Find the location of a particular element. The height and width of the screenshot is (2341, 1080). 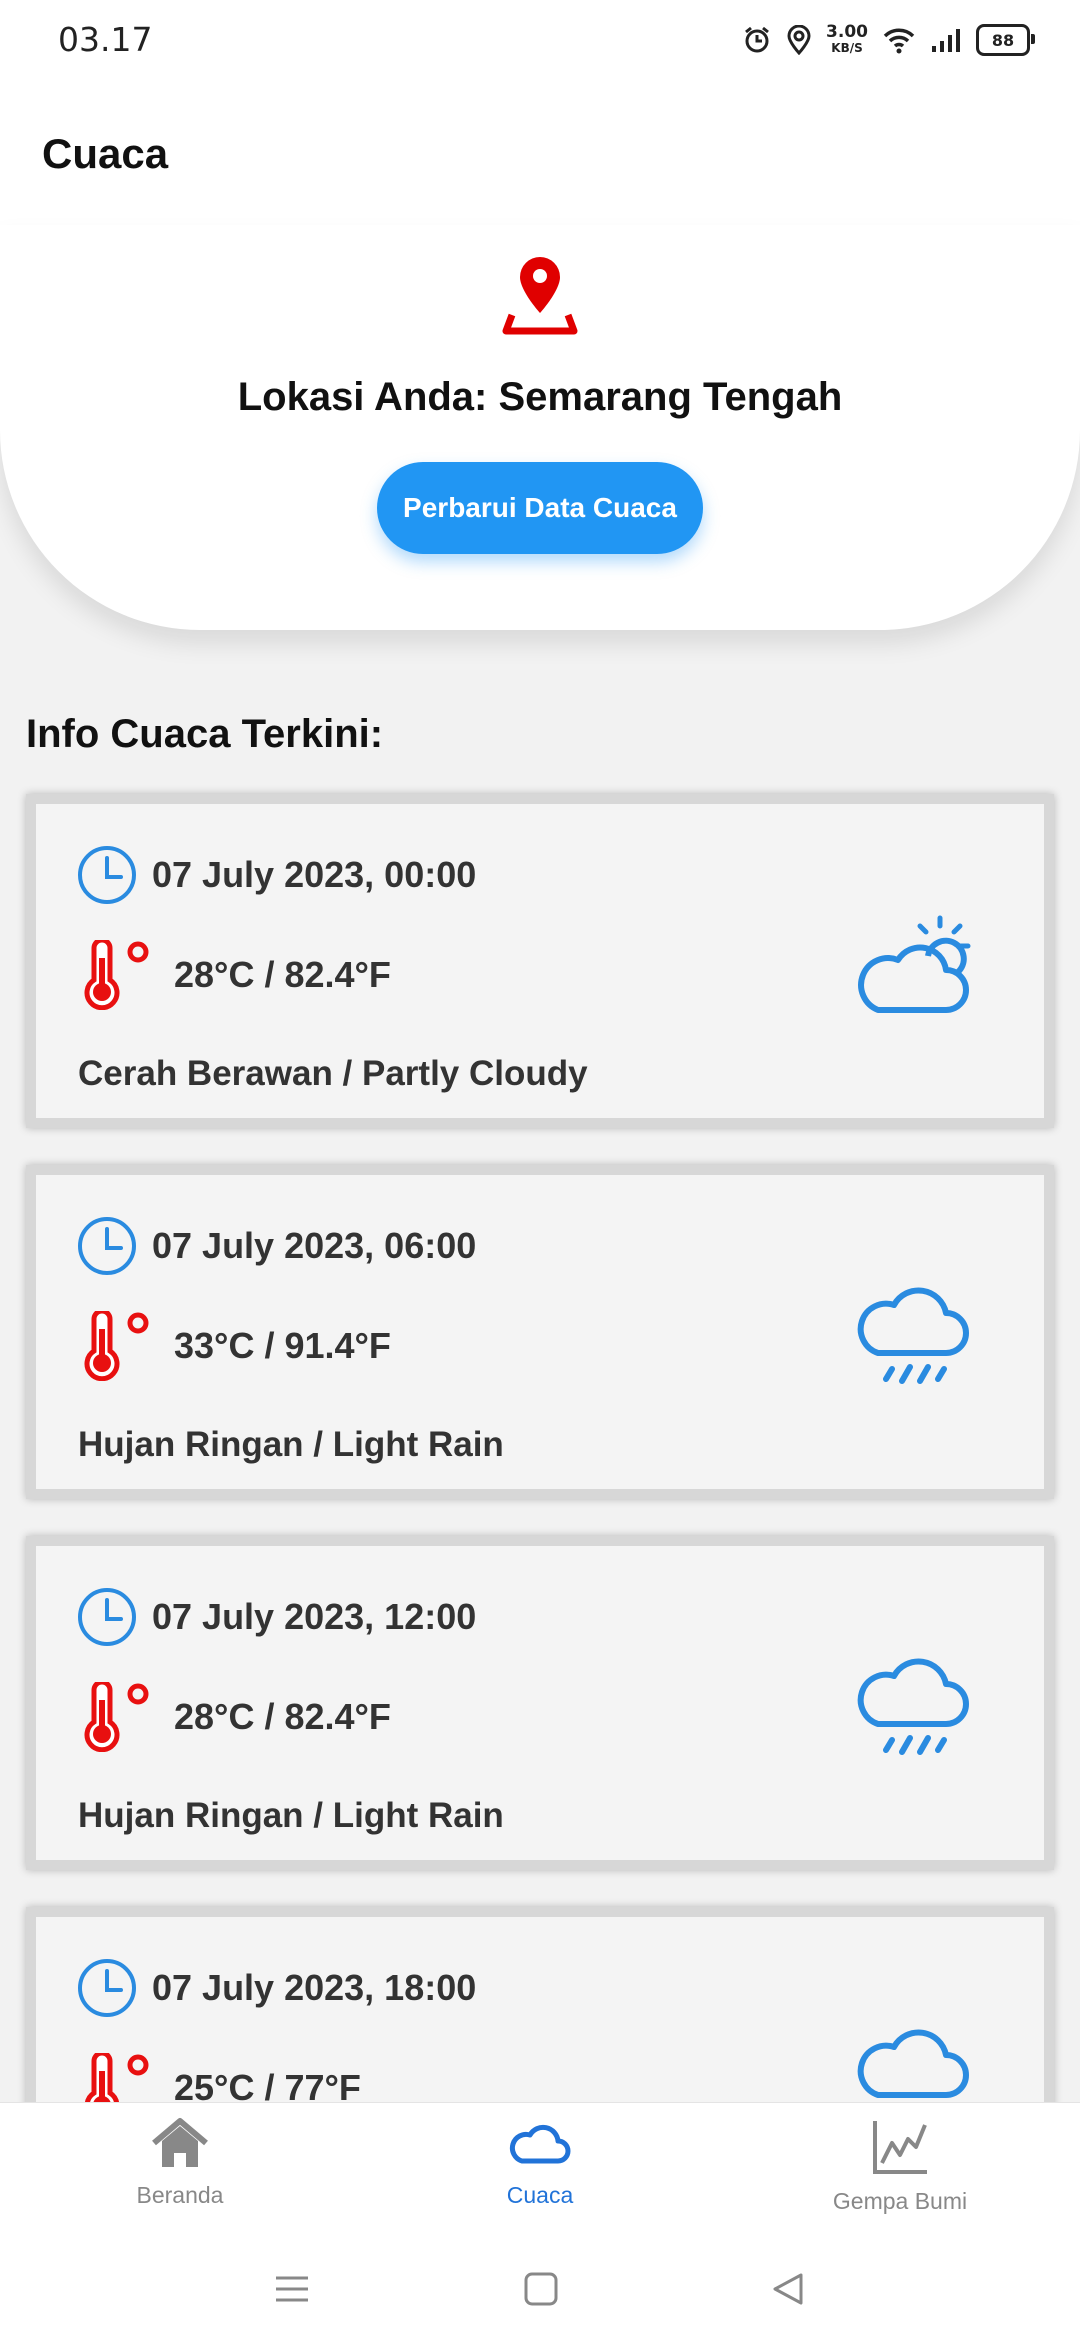

app-bar: Cuaca is located at coordinates (540, 155).